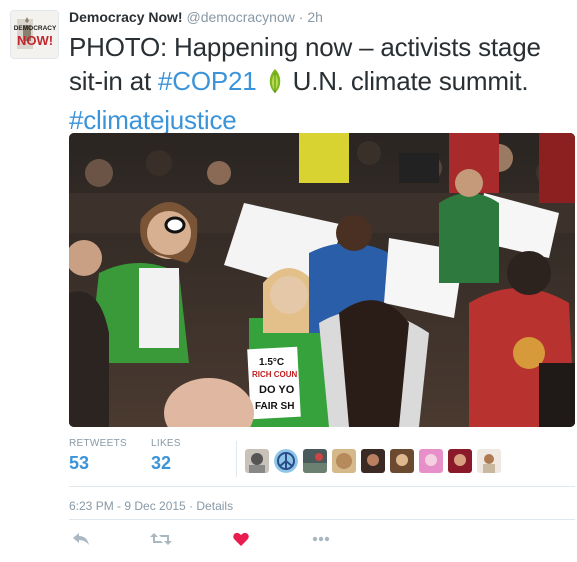  Describe the element at coordinates (98, 443) in the screenshot. I see `retweets-label: RETWEETS` at that location.